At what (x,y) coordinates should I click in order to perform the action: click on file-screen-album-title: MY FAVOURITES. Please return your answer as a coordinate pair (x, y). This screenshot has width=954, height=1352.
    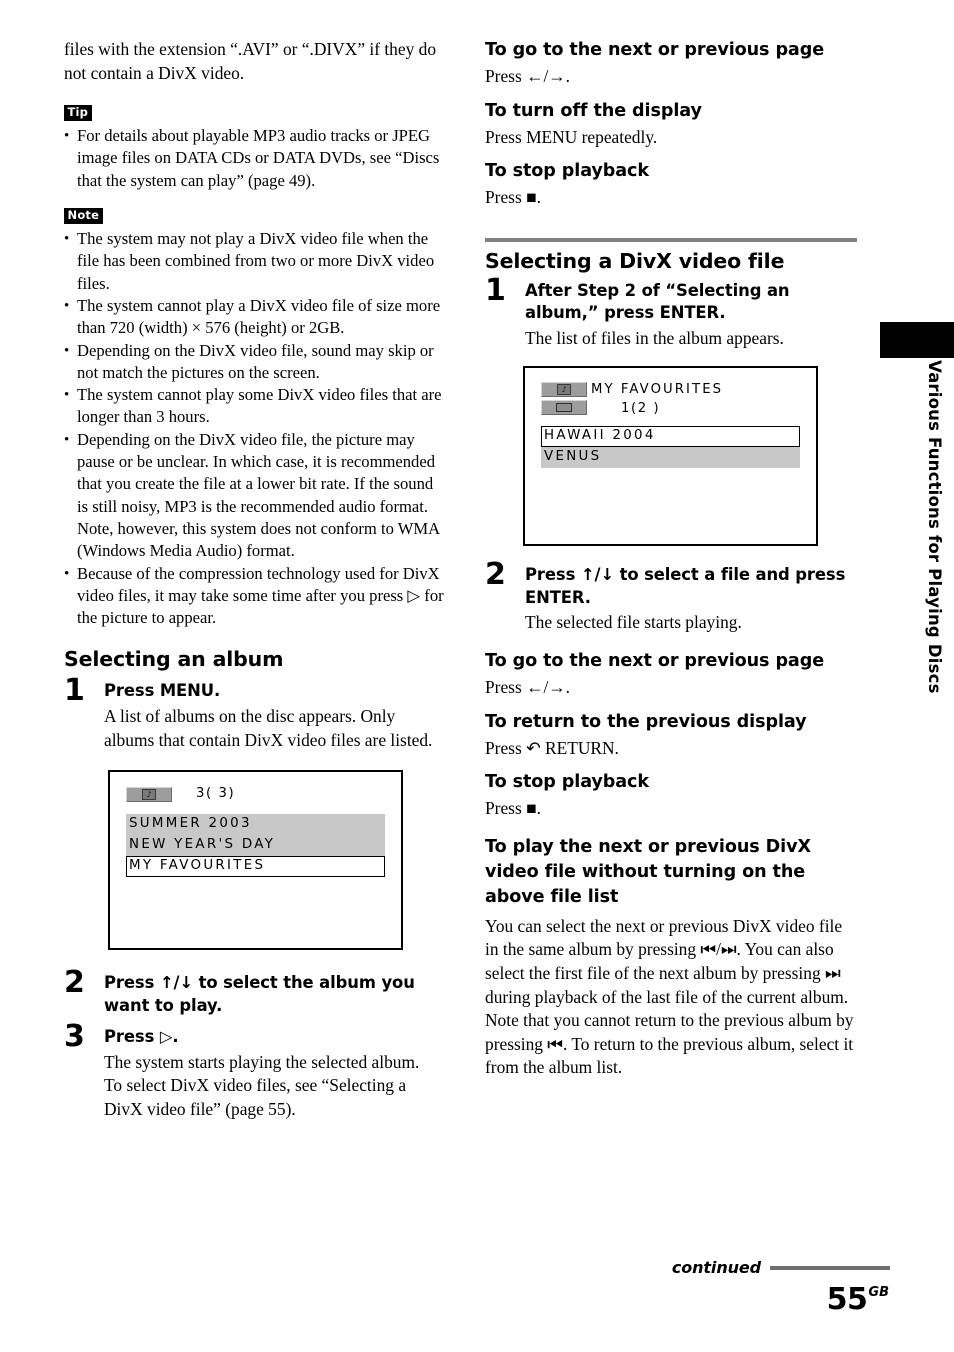
    Looking at the image, I should click on (657, 390).